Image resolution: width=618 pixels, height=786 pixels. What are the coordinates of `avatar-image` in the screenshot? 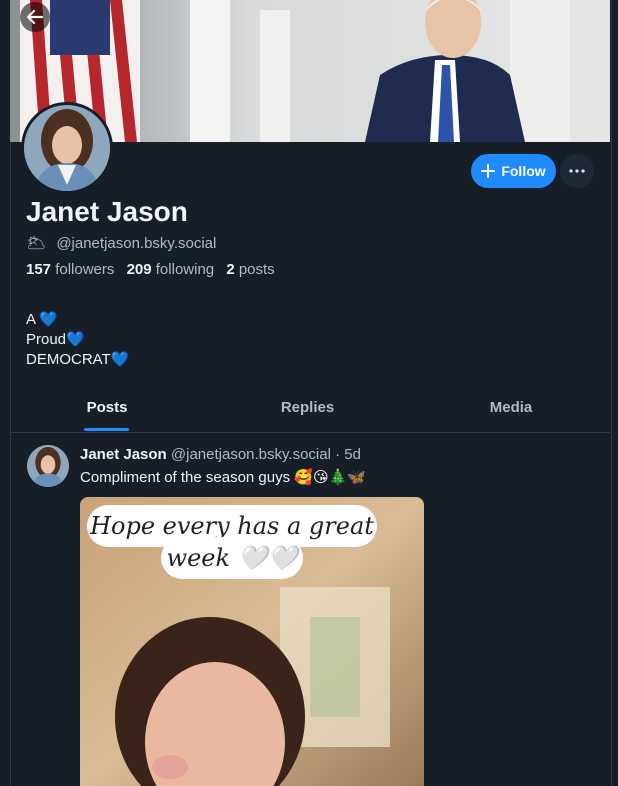 It's located at (67, 148).